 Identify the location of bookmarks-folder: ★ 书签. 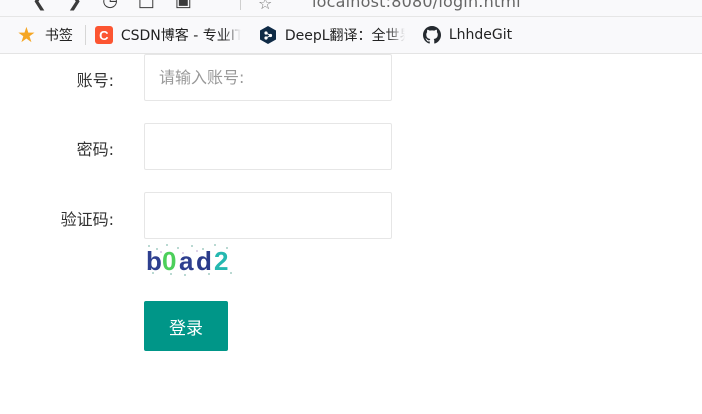
(36, 35).